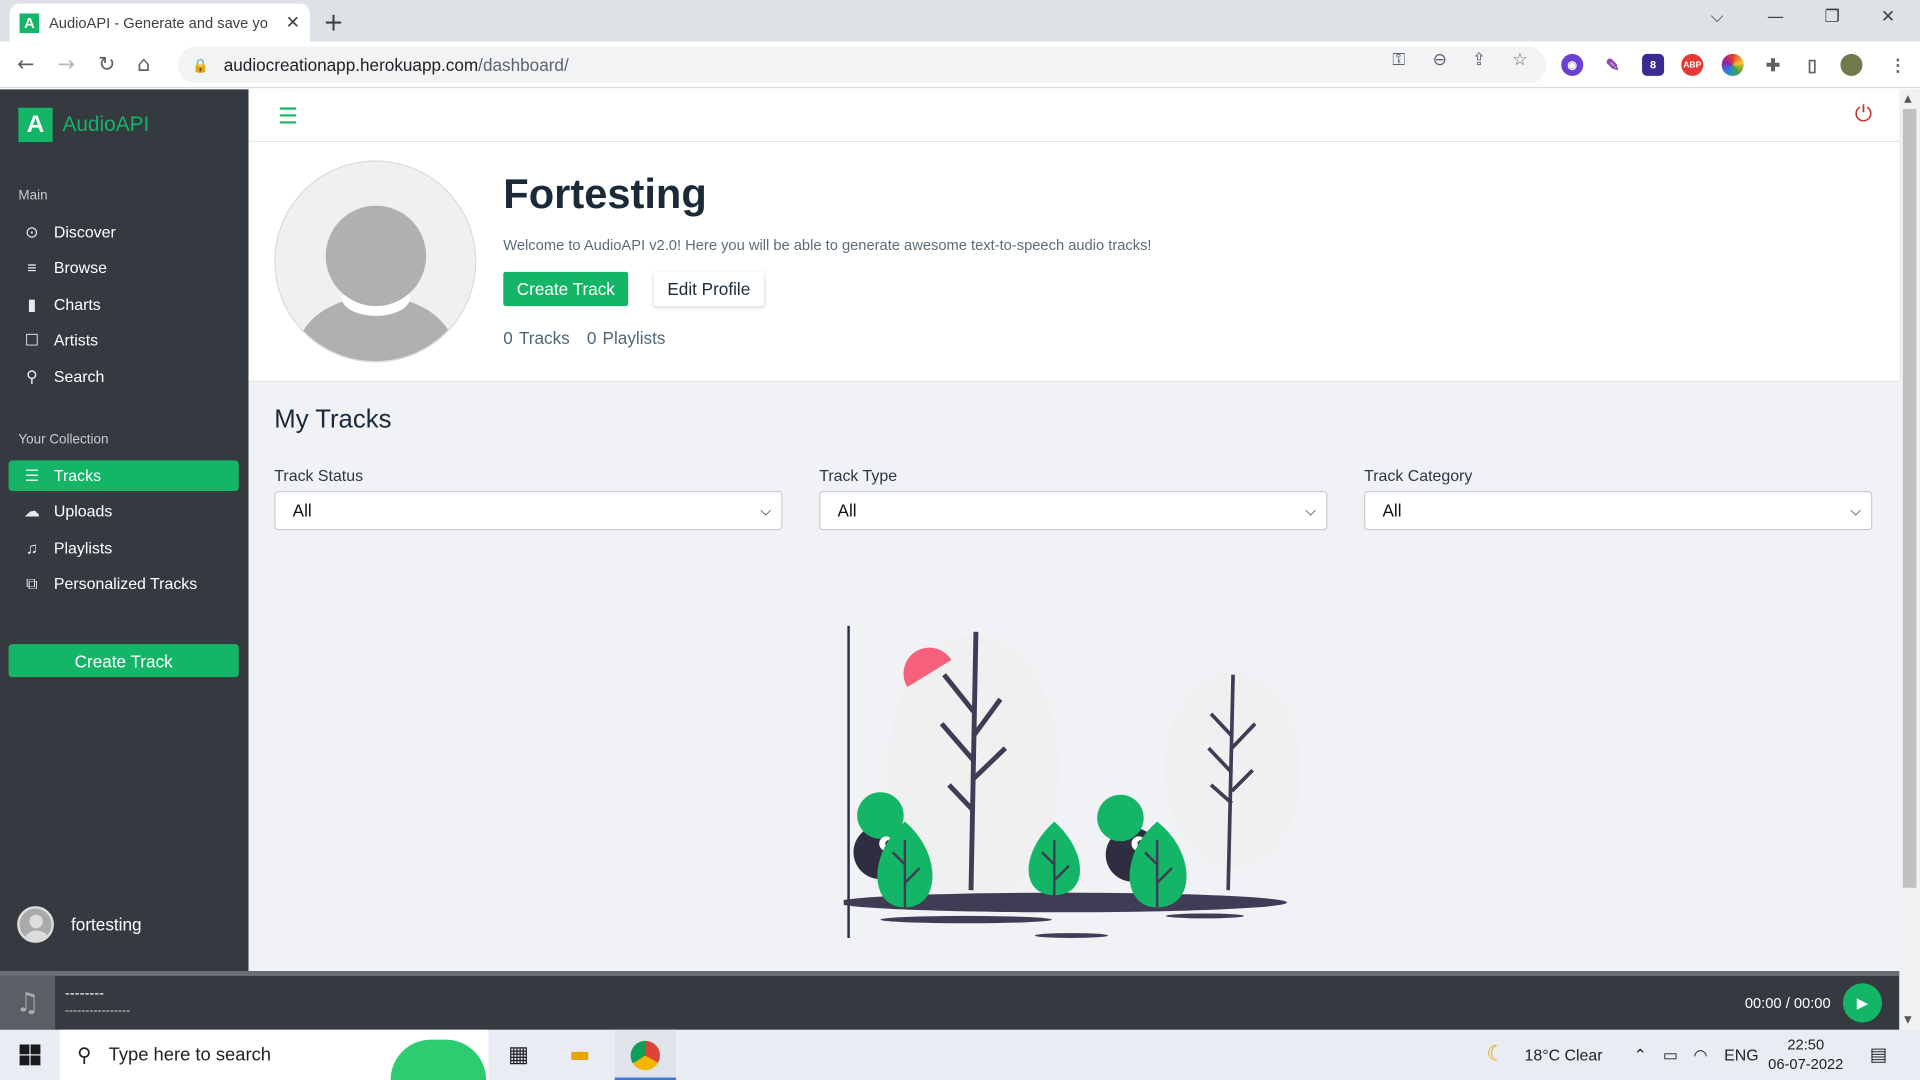 The image size is (1920, 1080). I want to click on reload-icon: ↻, so click(106, 65).